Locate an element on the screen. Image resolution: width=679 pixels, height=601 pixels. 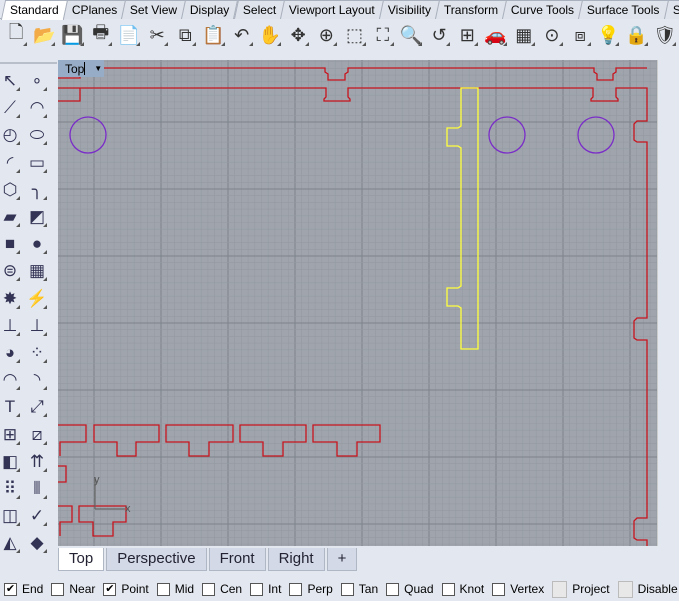
circle-icon: ◴ is located at coordinates (11, 135).